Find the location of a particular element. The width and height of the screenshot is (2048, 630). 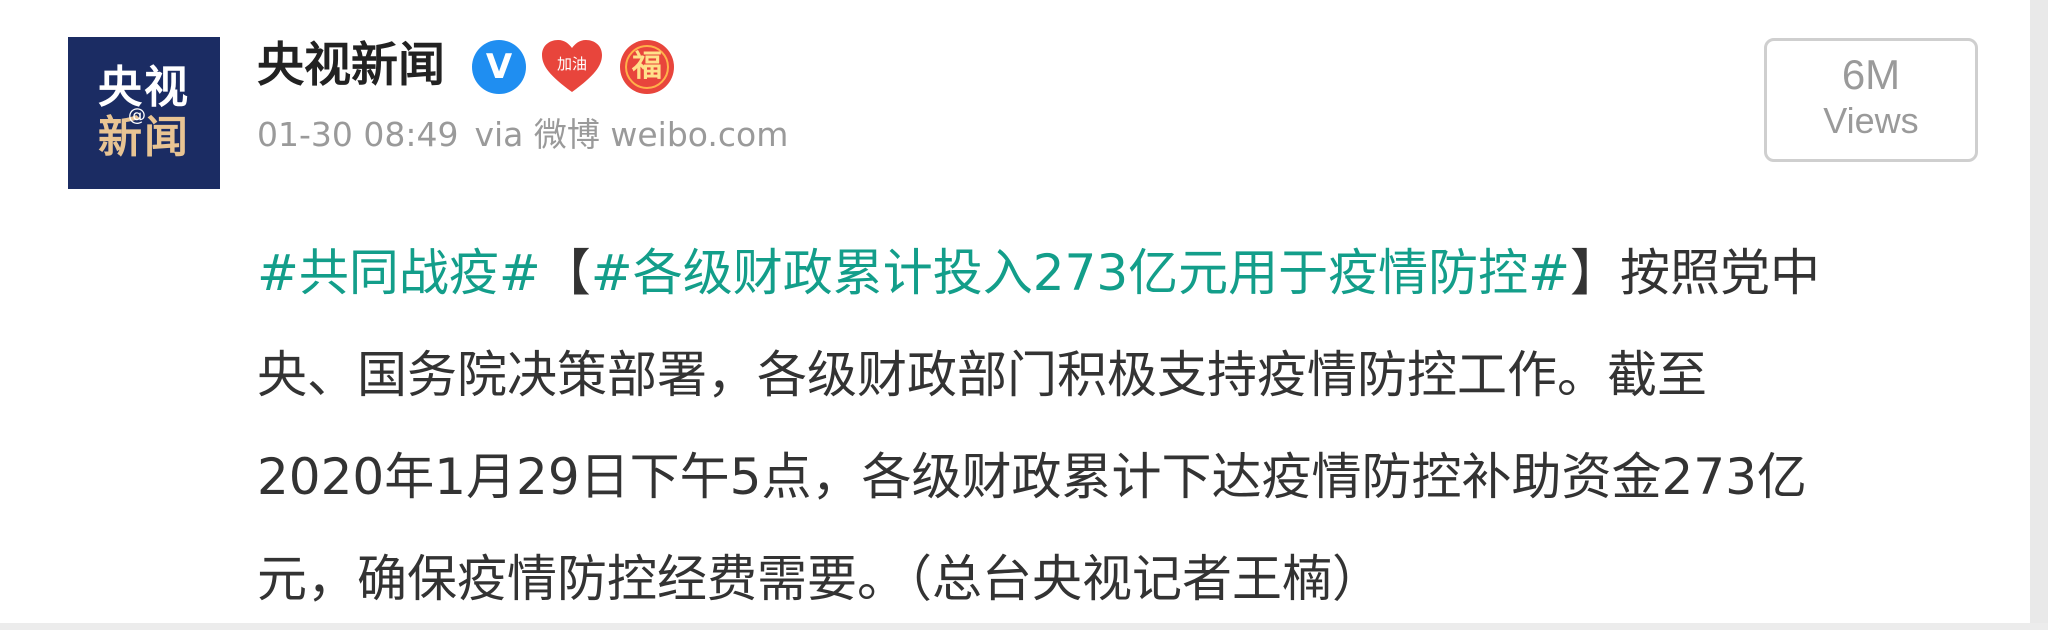

avatar-at-symbol: @ is located at coordinates (138, 115).